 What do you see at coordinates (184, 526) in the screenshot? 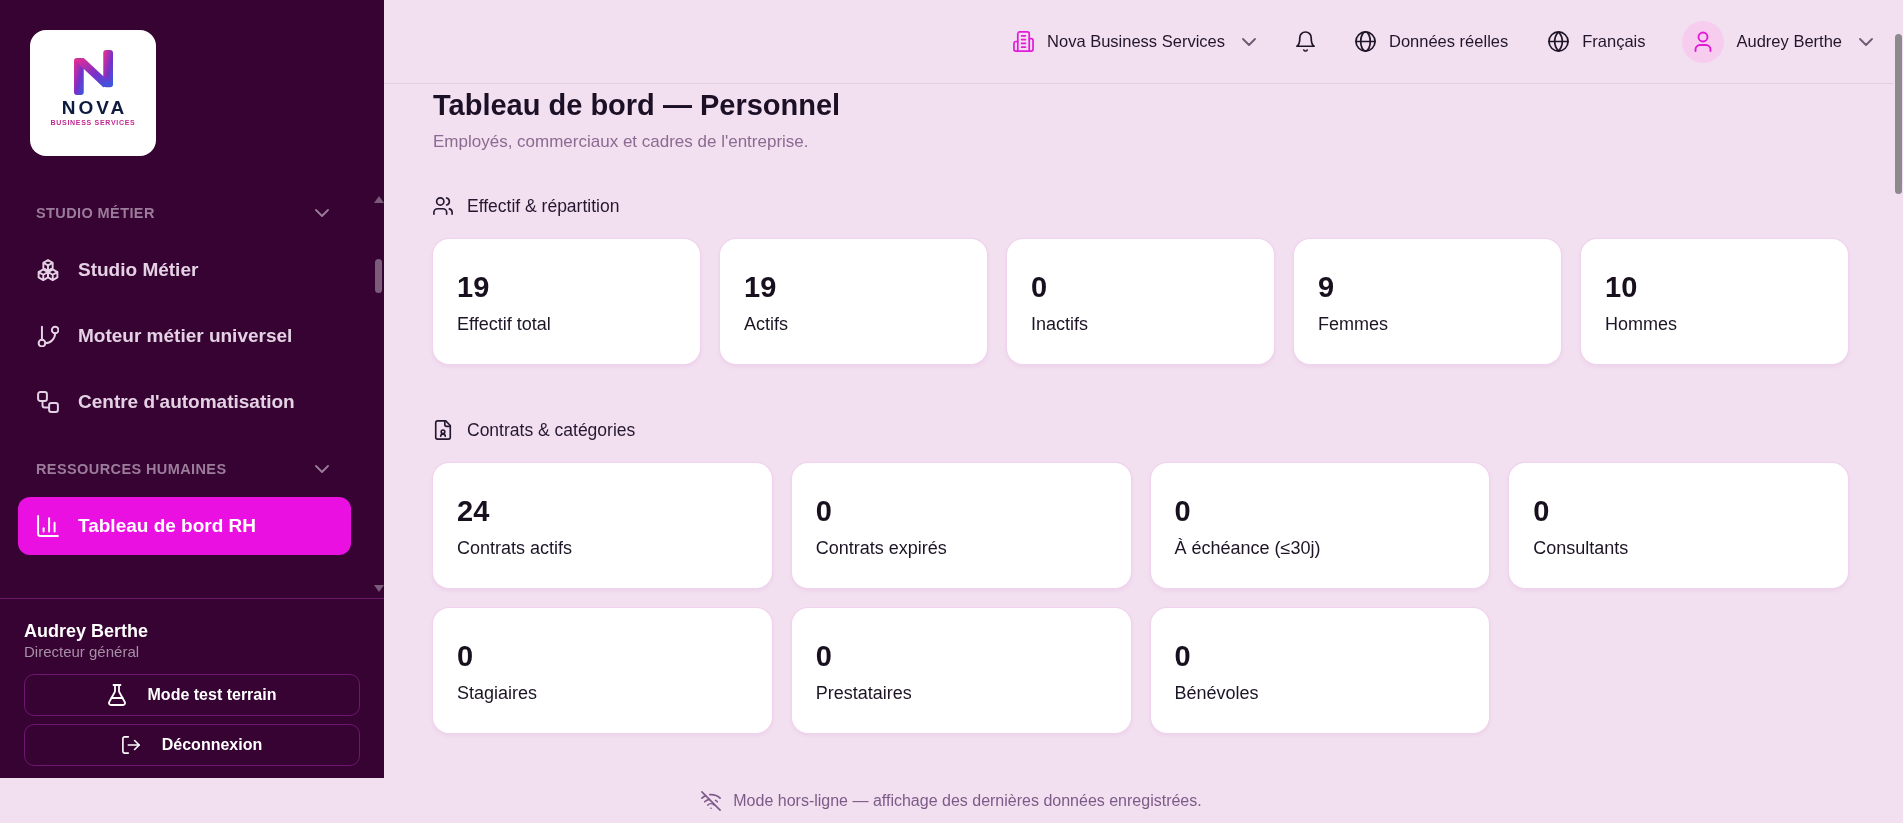
I see `nav-item: Tableau de bord RH` at bounding box center [184, 526].